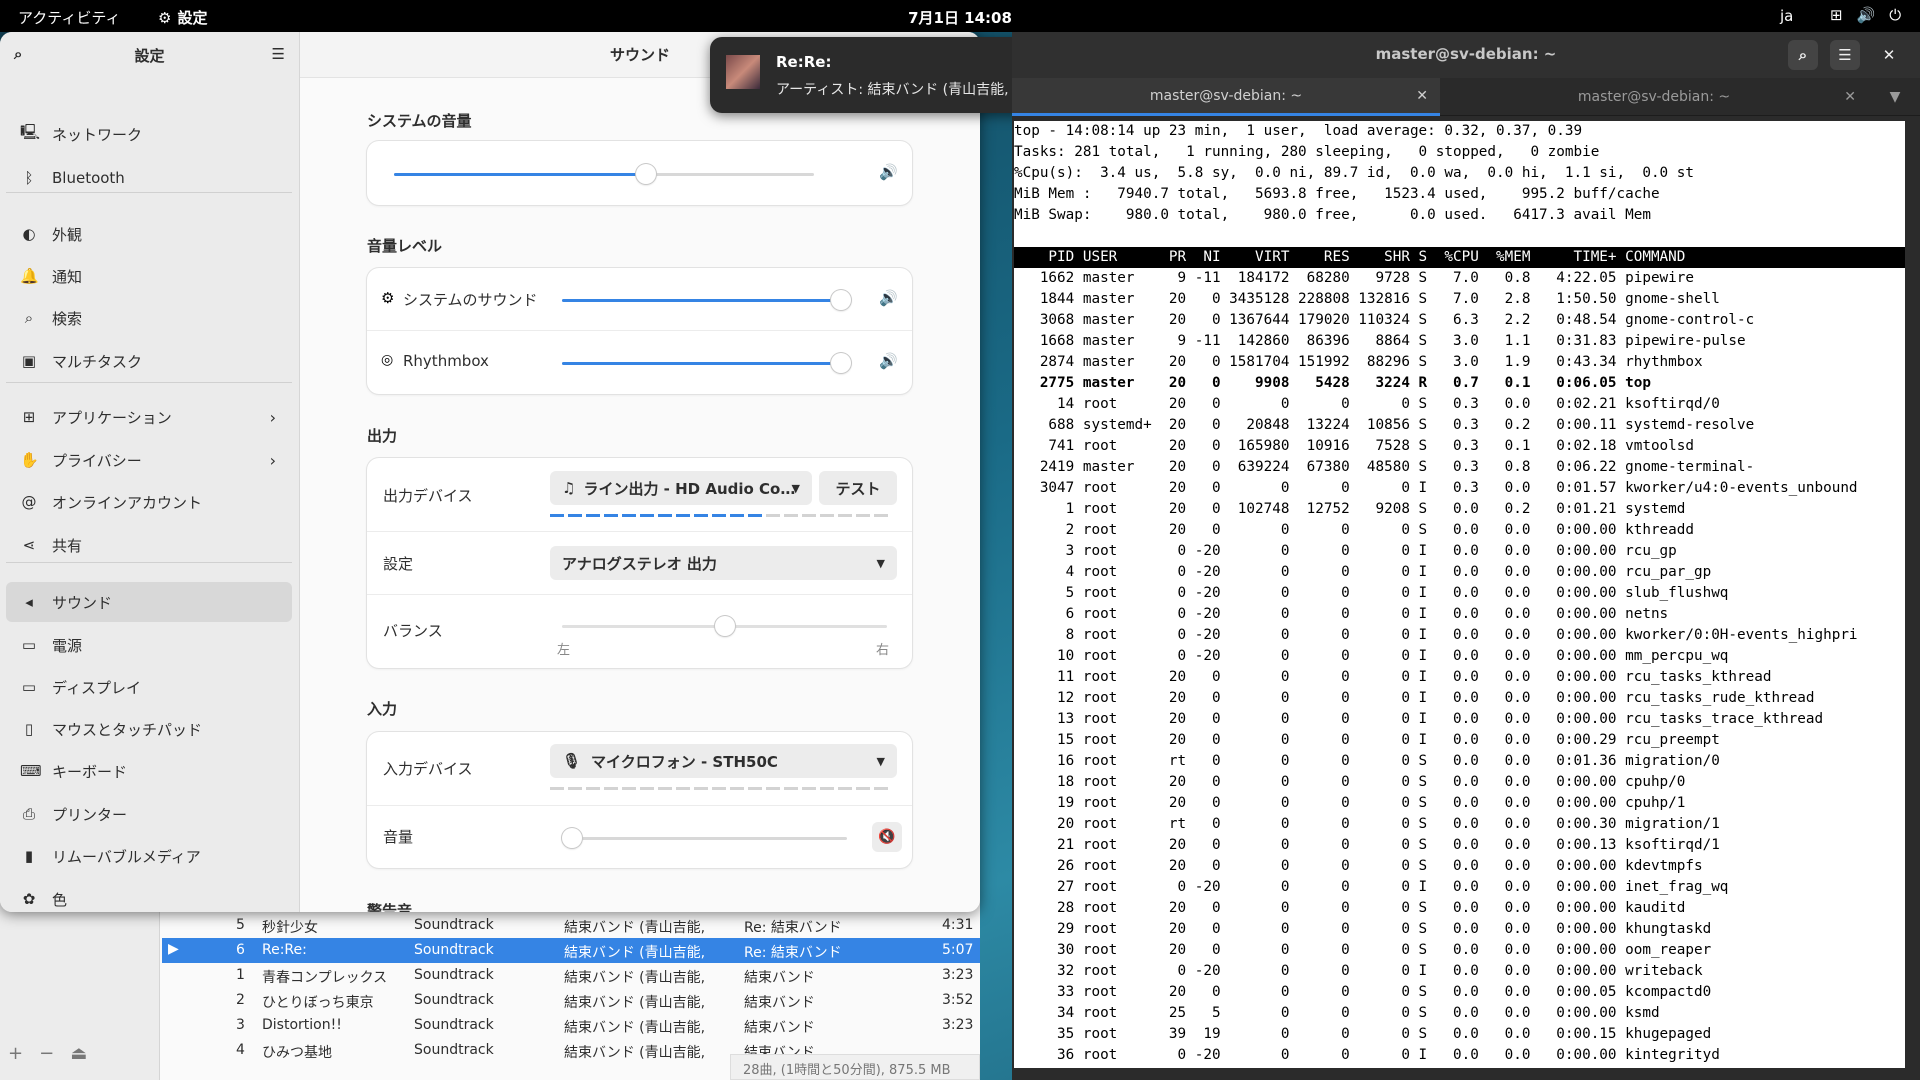 The image size is (1920, 1080). What do you see at coordinates (29, 545) in the screenshot?
I see `share-icon: ⋖` at bounding box center [29, 545].